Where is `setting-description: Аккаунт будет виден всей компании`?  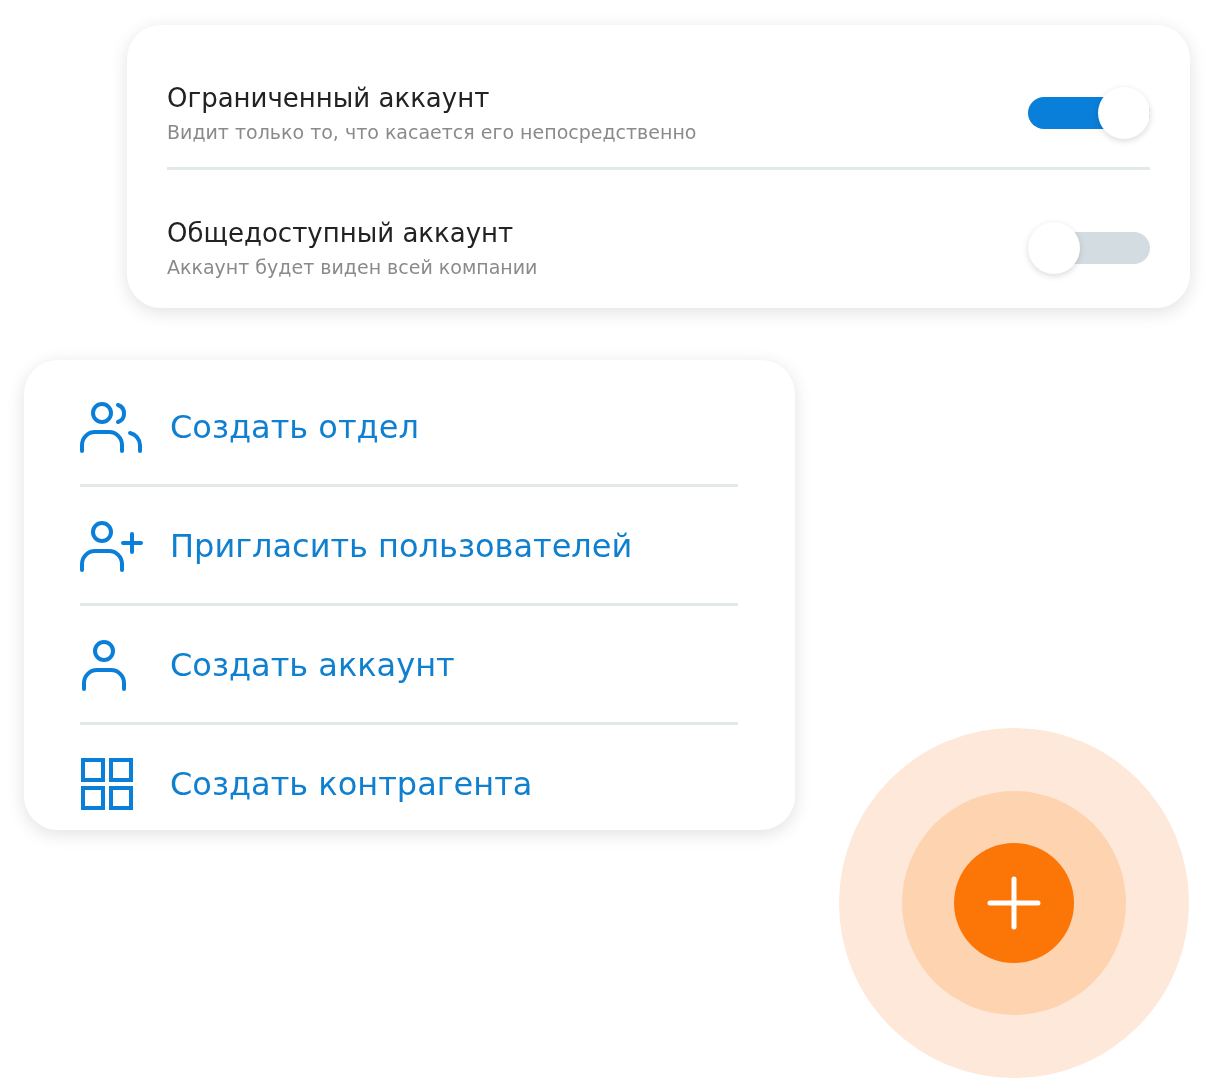 setting-description: Аккаунт будет виден всей компании is located at coordinates (352, 267).